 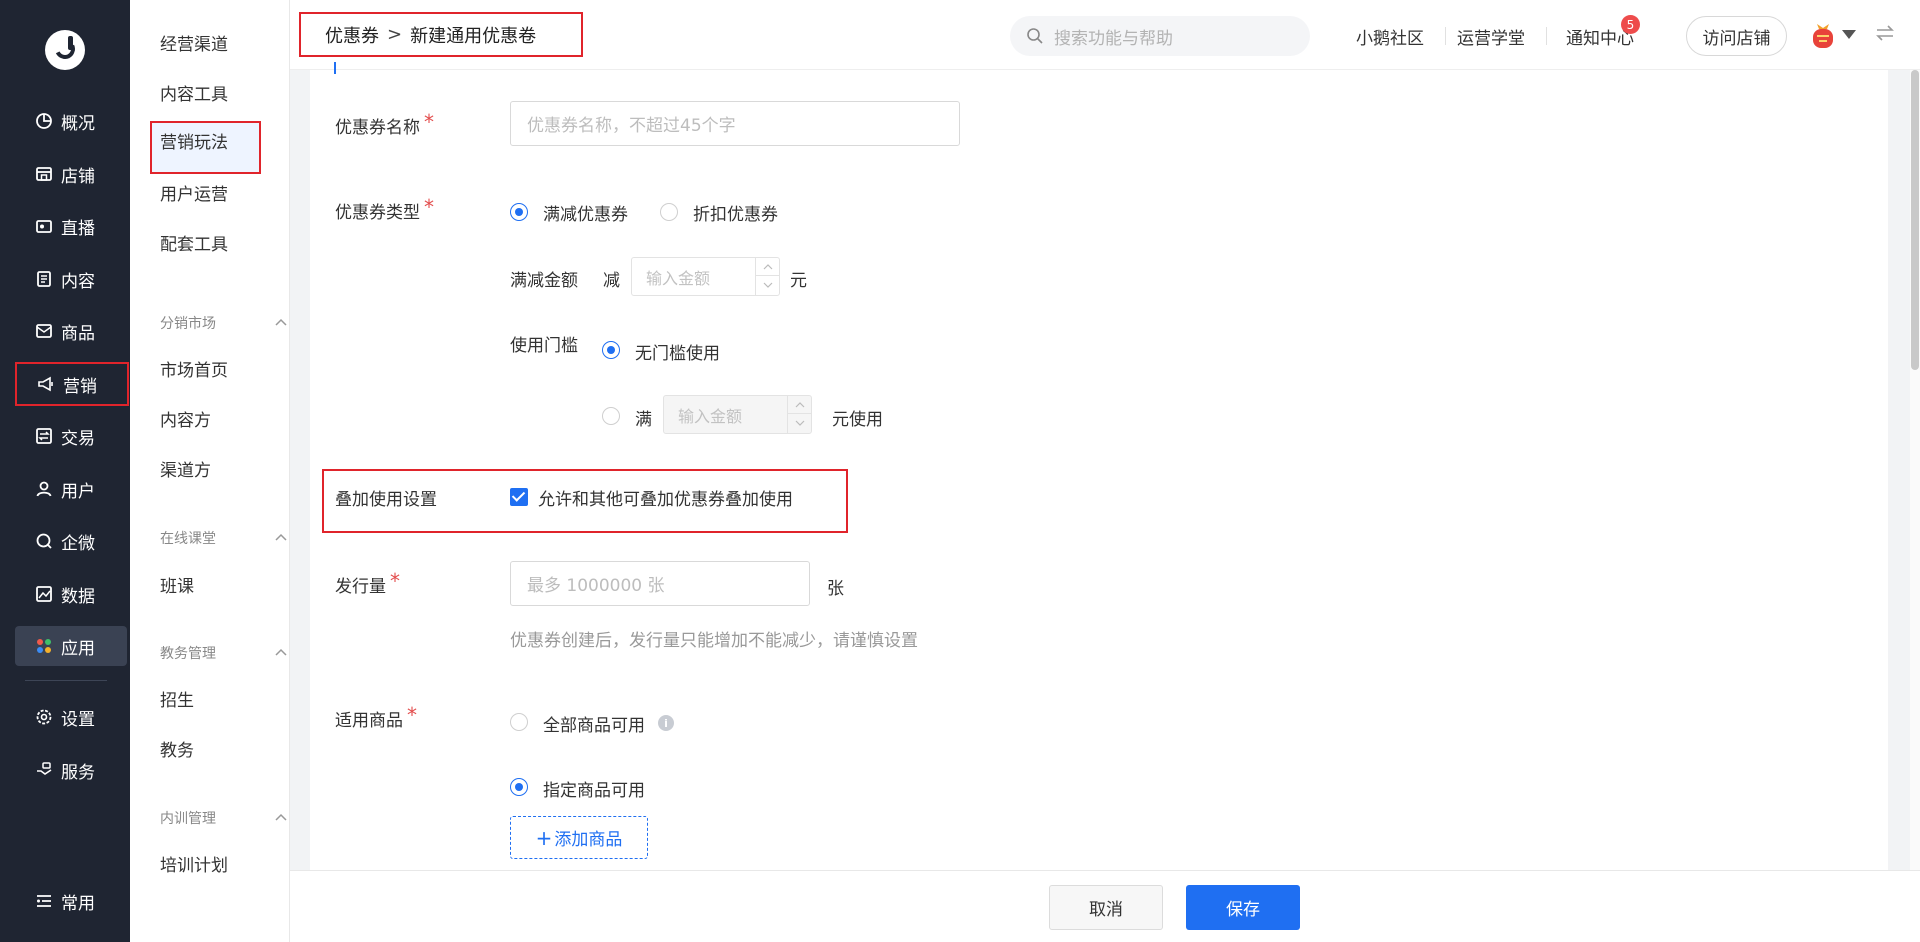 What do you see at coordinates (44, 174) in the screenshot?
I see `store-icon` at bounding box center [44, 174].